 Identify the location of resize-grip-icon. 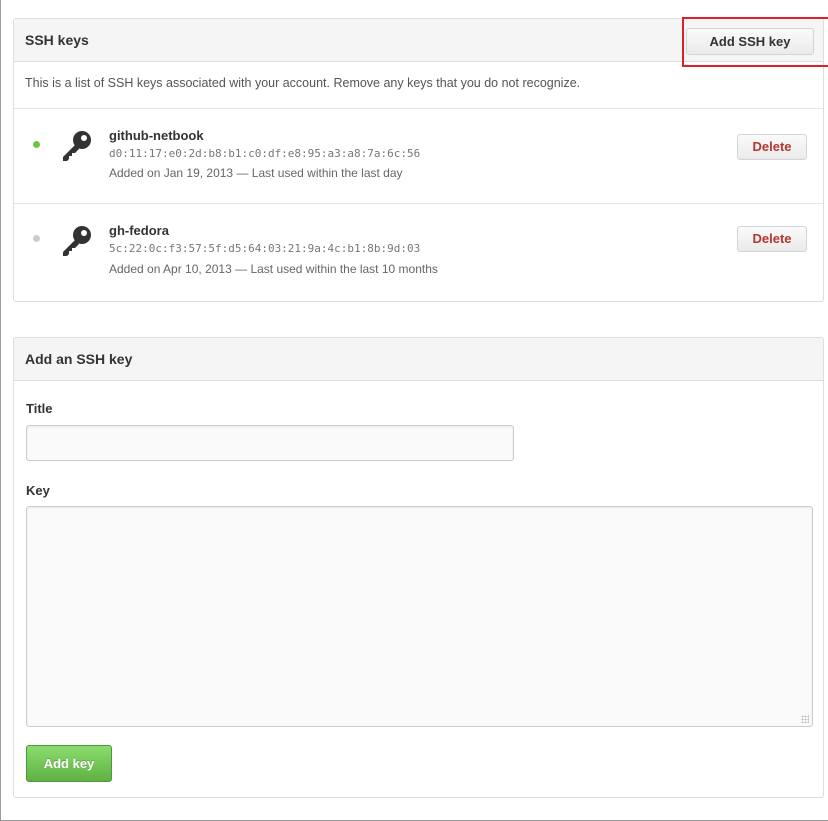
(805, 719).